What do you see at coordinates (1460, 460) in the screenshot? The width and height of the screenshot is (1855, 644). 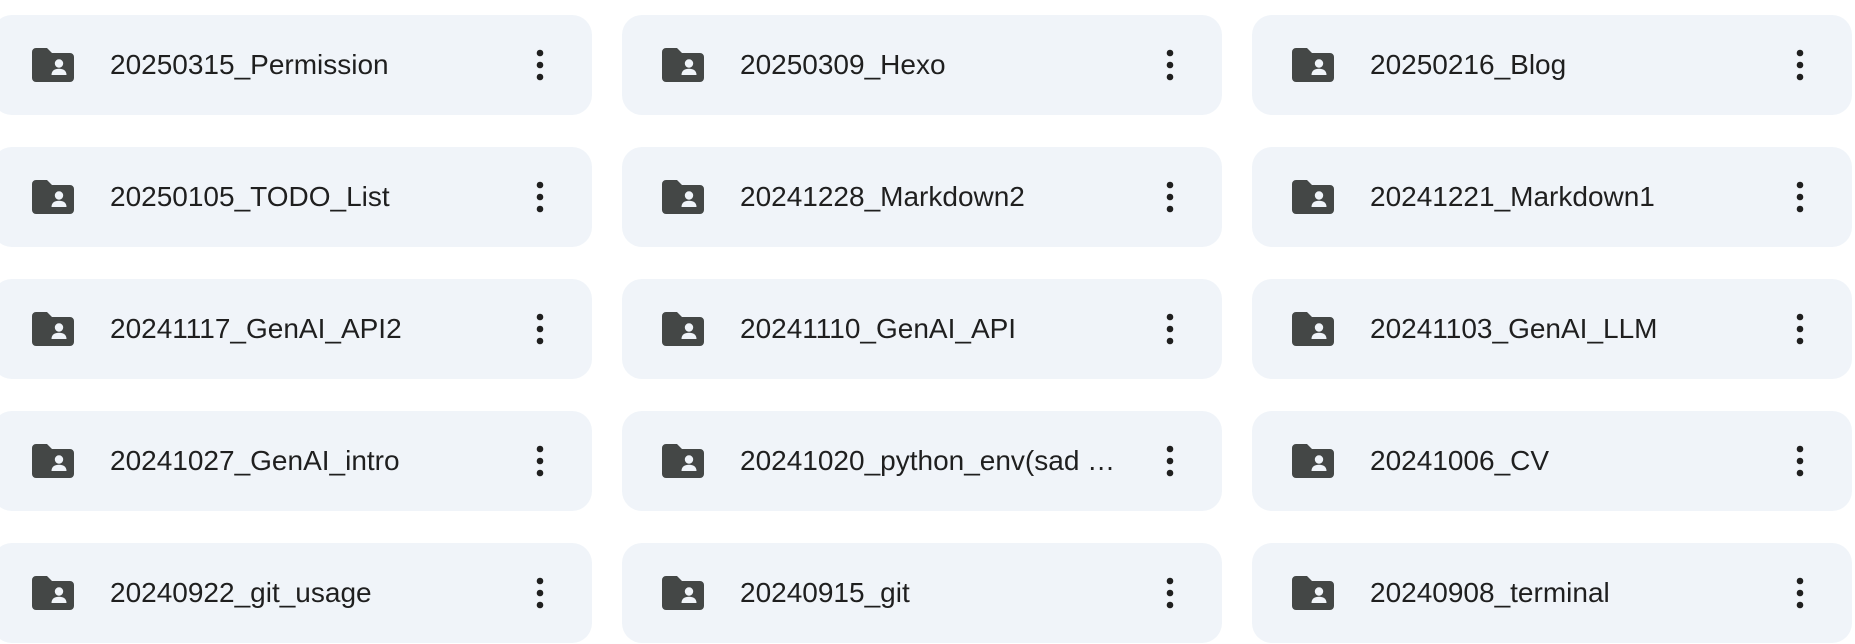 I see `folder-name: 20241006_CV` at bounding box center [1460, 460].